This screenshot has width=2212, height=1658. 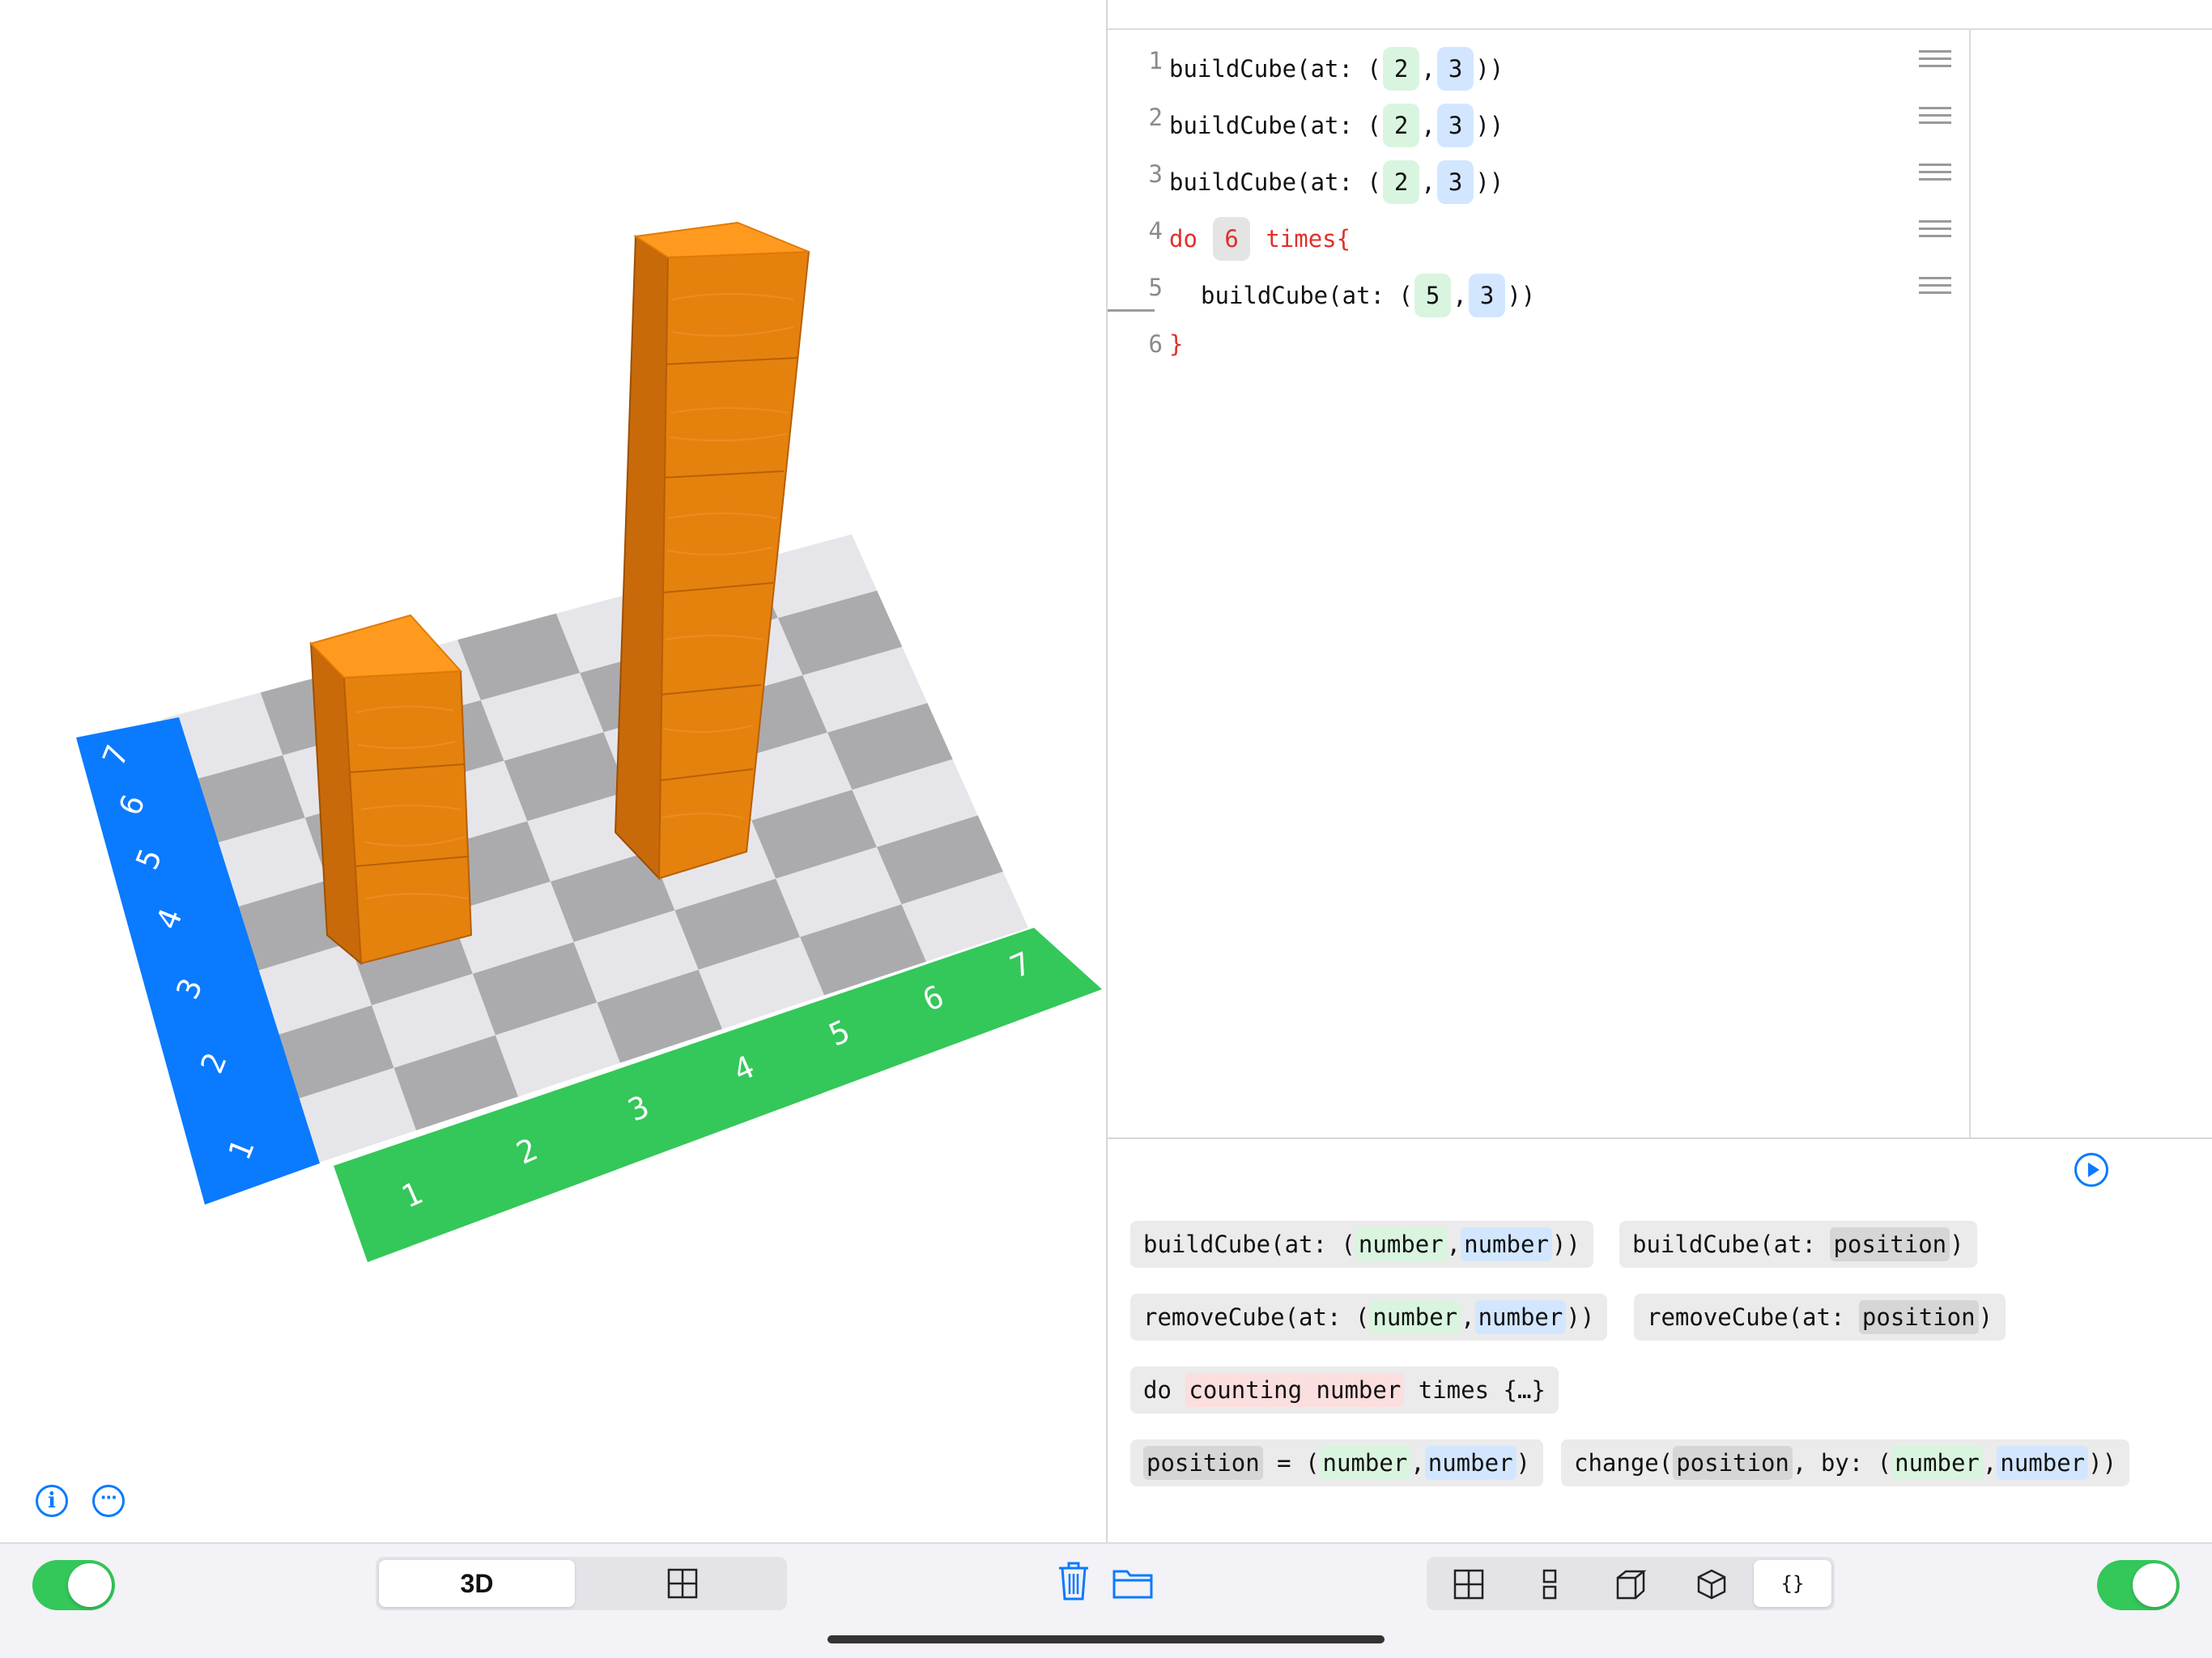 What do you see at coordinates (2091, 1170) in the screenshot?
I see `run-play-icon` at bounding box center [2091, 1170].